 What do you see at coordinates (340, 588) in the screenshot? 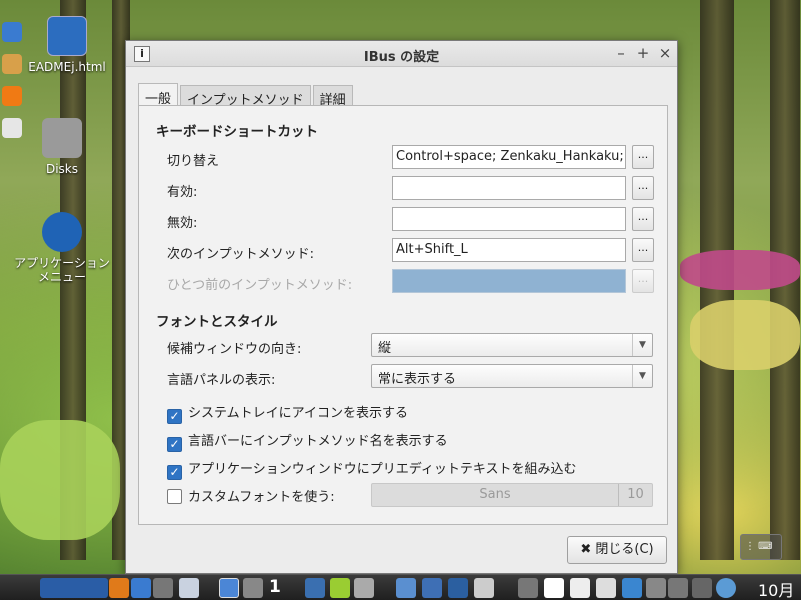
I see `arrow-left-icon` at bounding box center [340, 588].